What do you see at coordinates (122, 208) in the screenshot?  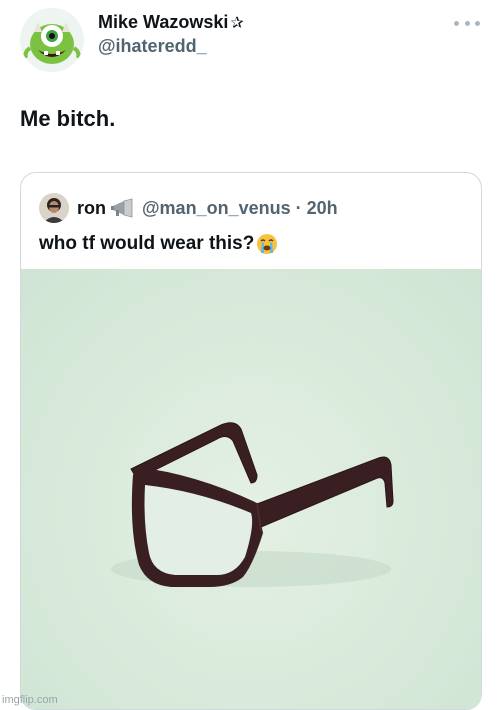 I see `megaphone-icon` at bounding box center [122, 208].